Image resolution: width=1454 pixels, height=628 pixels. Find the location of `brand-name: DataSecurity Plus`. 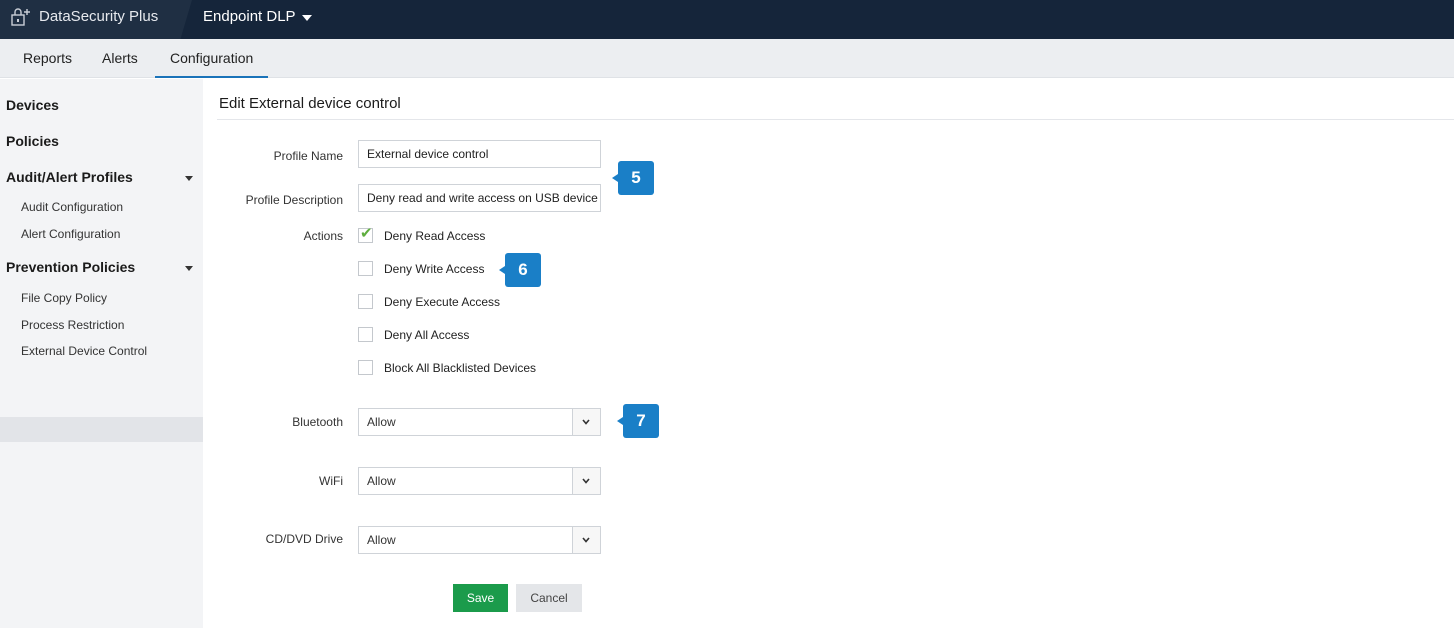

brand-name: DataSecurity Plus is located at coordinates (99, 16).